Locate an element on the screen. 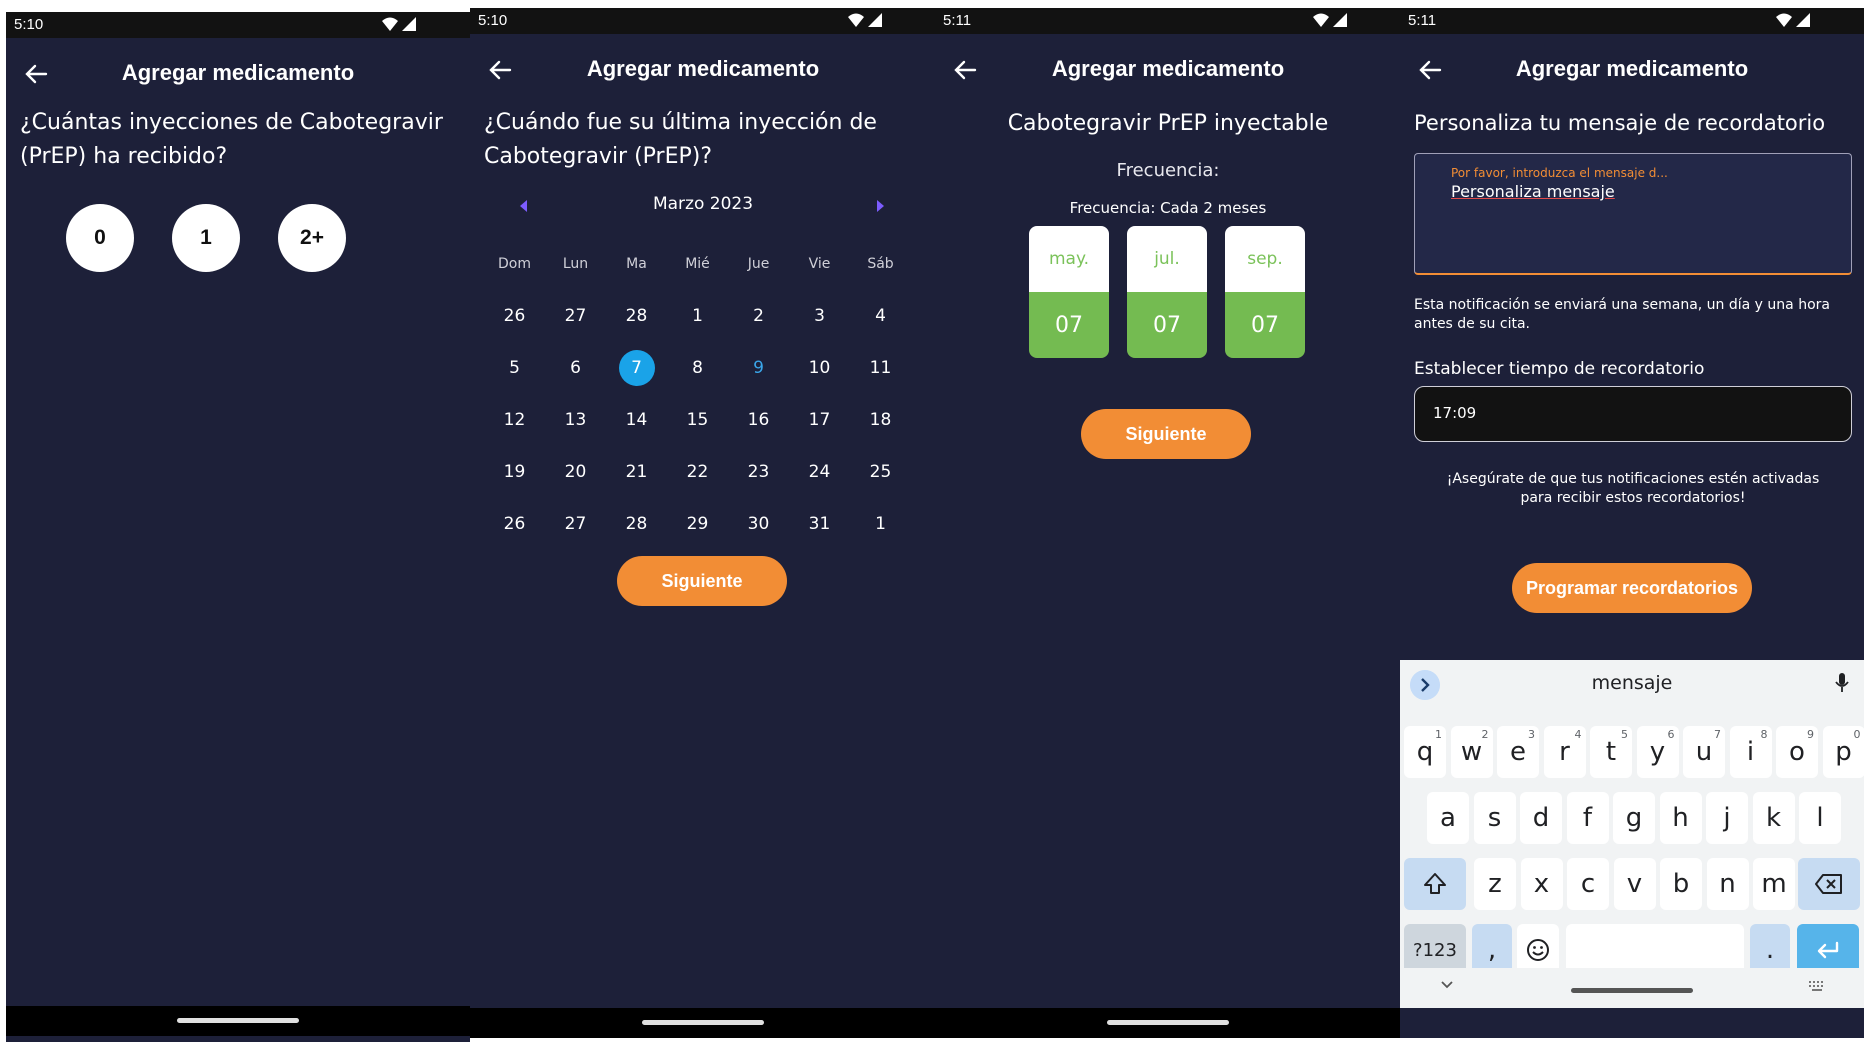  key-g: g is located at coordinates (1634, 818).